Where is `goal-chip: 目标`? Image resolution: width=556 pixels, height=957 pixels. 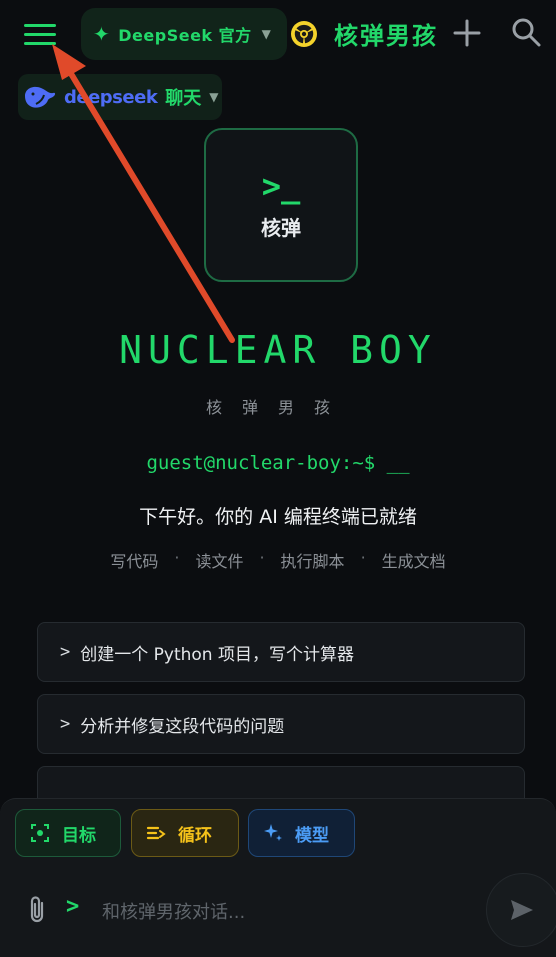 goal-chip: 目标 is located at coordinates (68, 833).